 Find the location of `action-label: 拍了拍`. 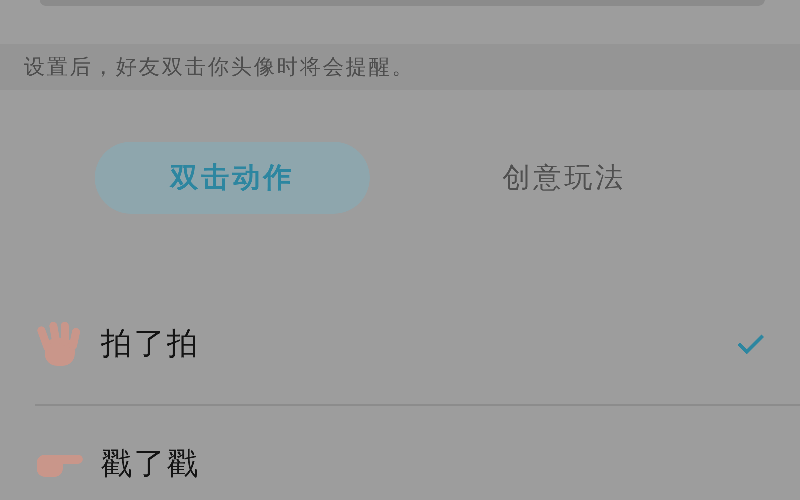

action-label: 拍了拍 is located at coordinates (151, 344).